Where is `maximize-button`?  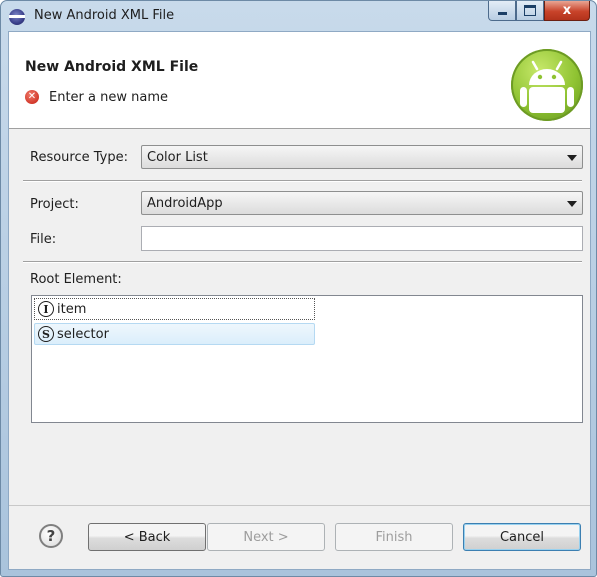 maximize-button is located at coordinates (530, 11).